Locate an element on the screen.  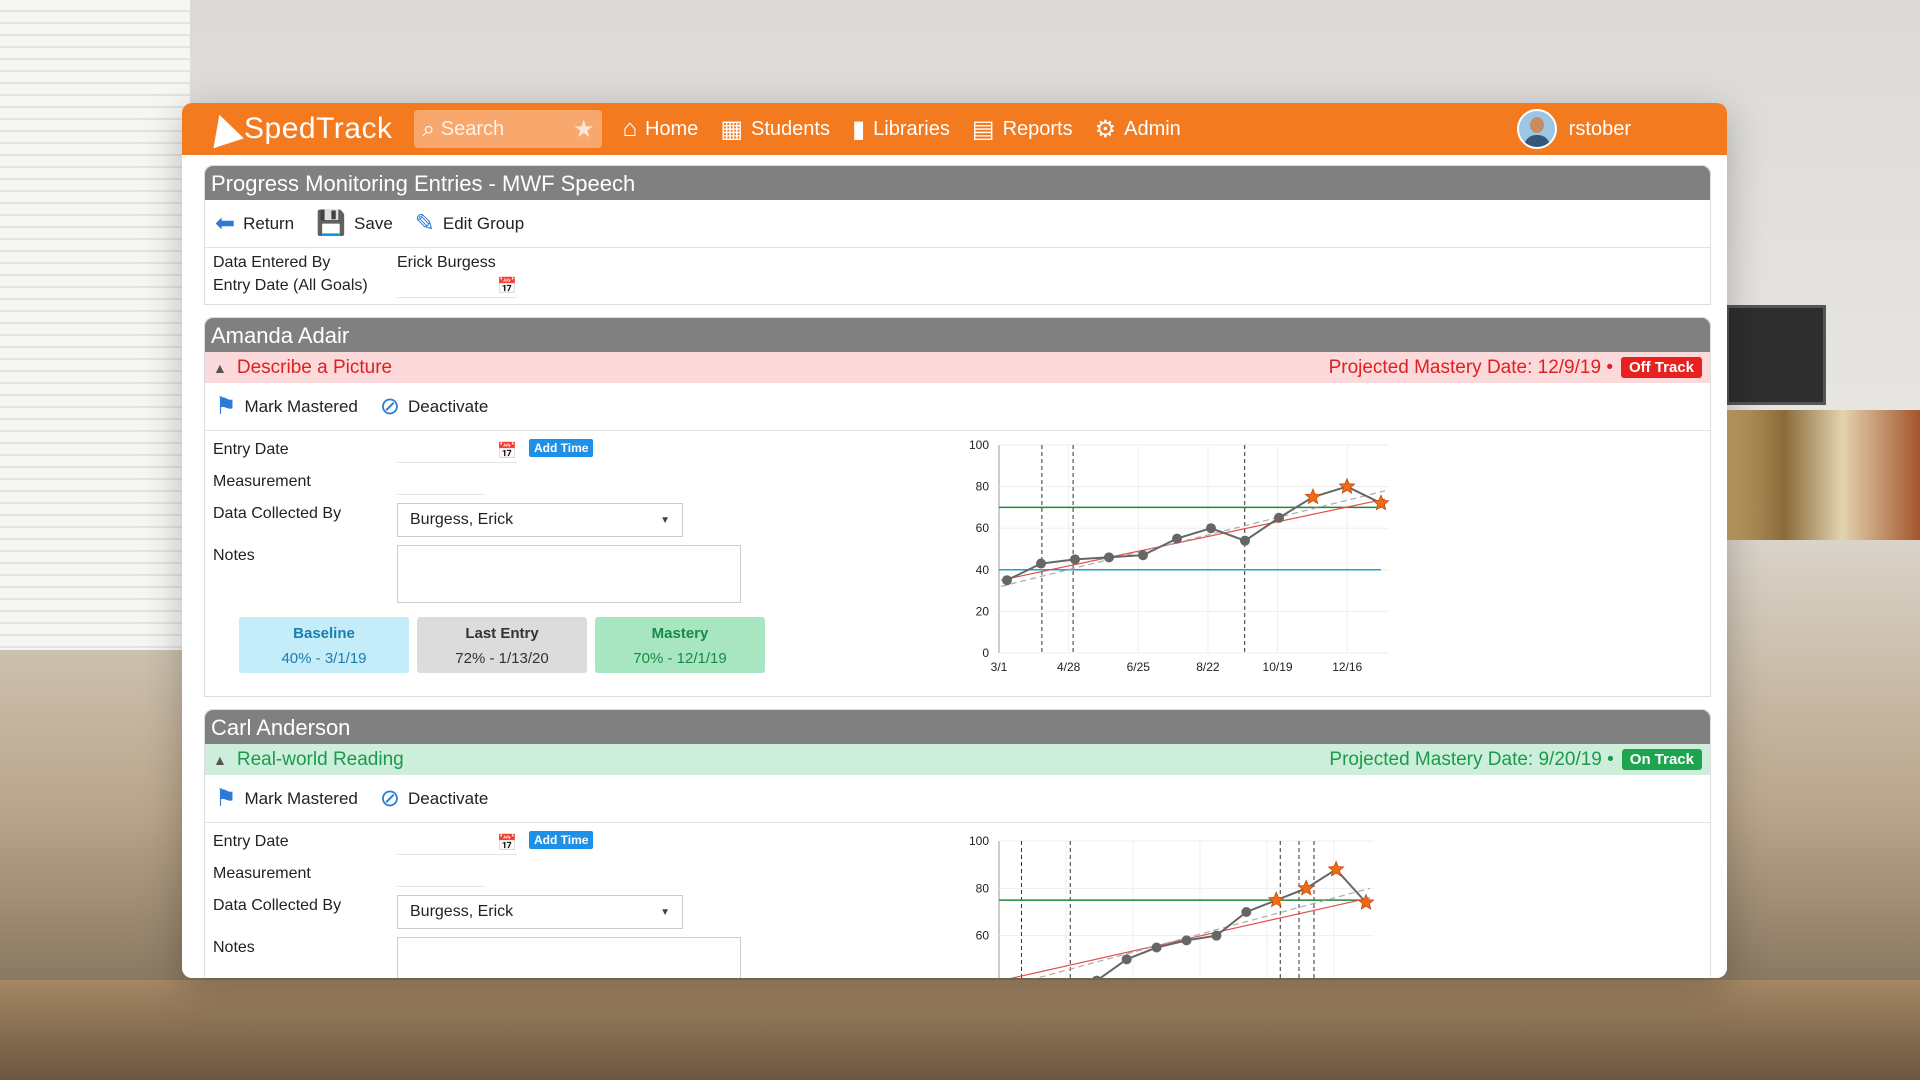
trend-line is located at coordinates (1202, 932).